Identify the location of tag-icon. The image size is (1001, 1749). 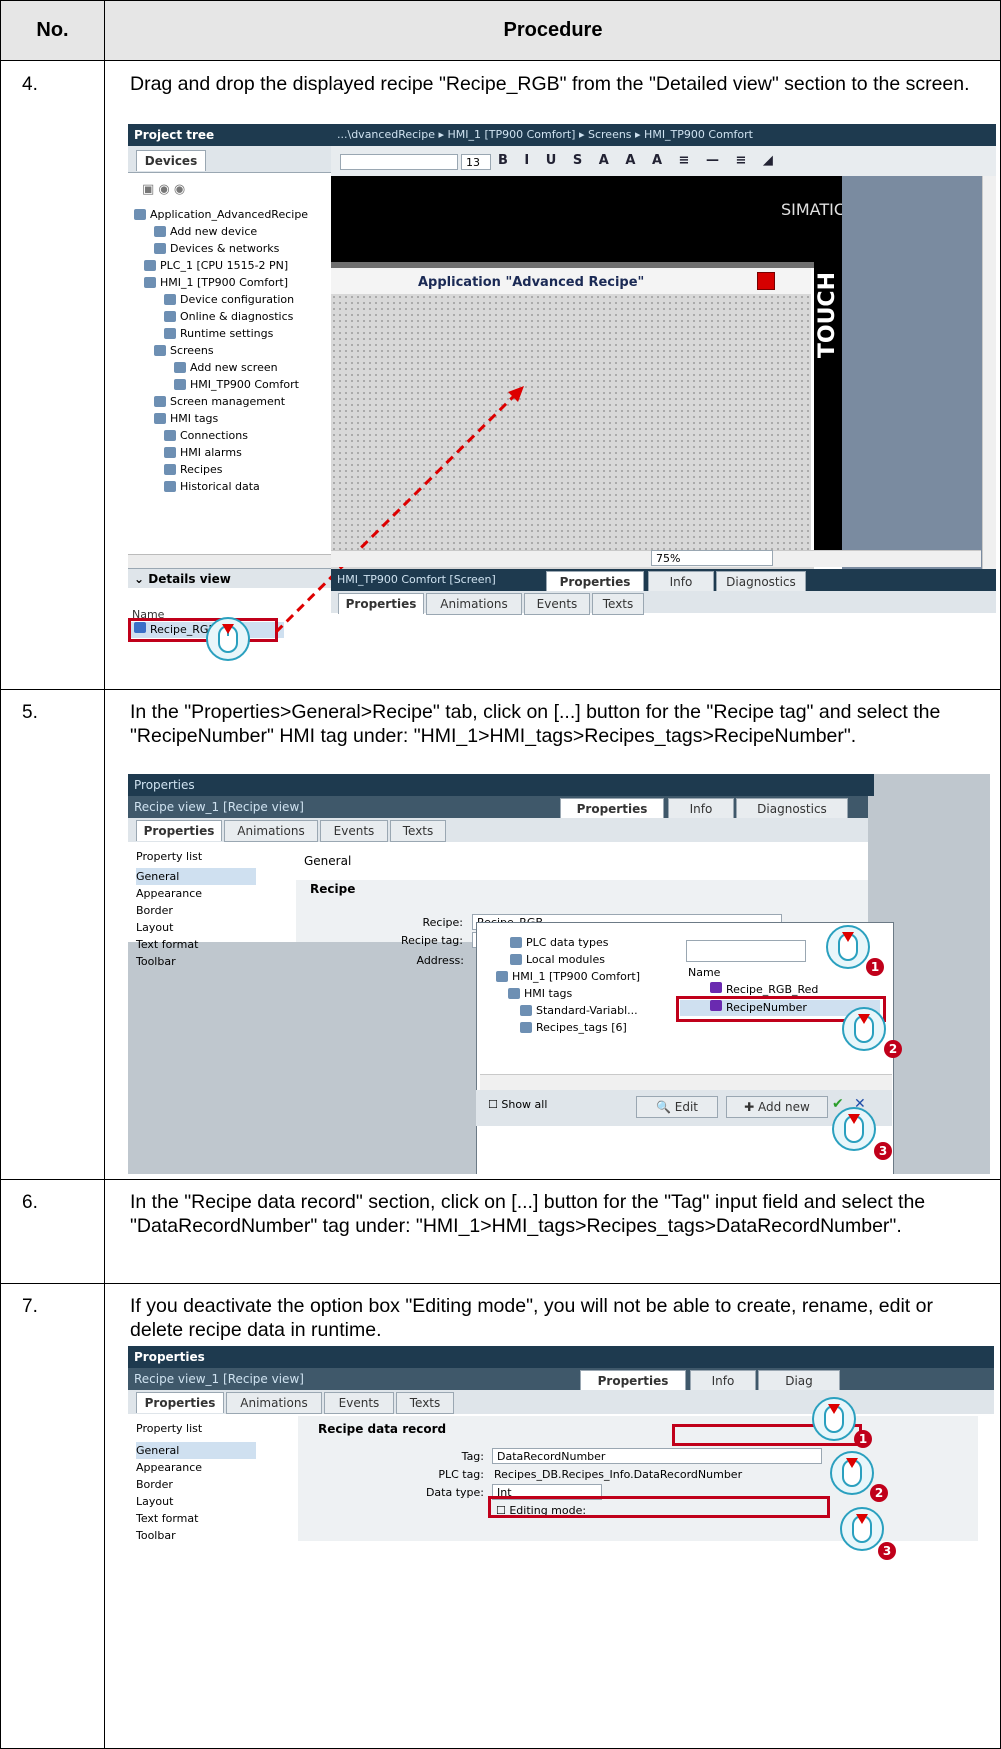
(716, 987).